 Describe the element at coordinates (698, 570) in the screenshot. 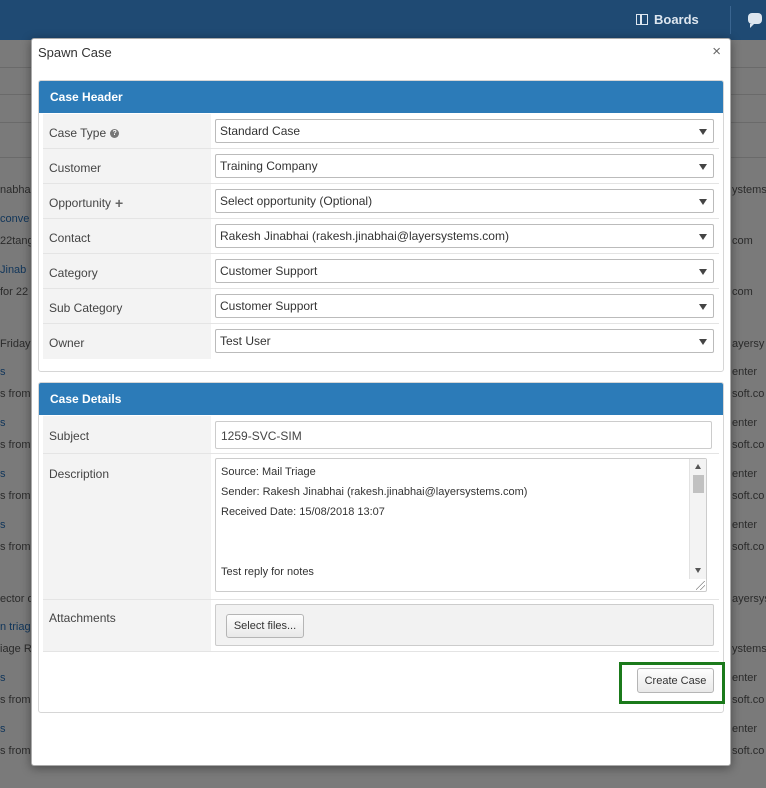

I see `scroll-down-icon` at that location.